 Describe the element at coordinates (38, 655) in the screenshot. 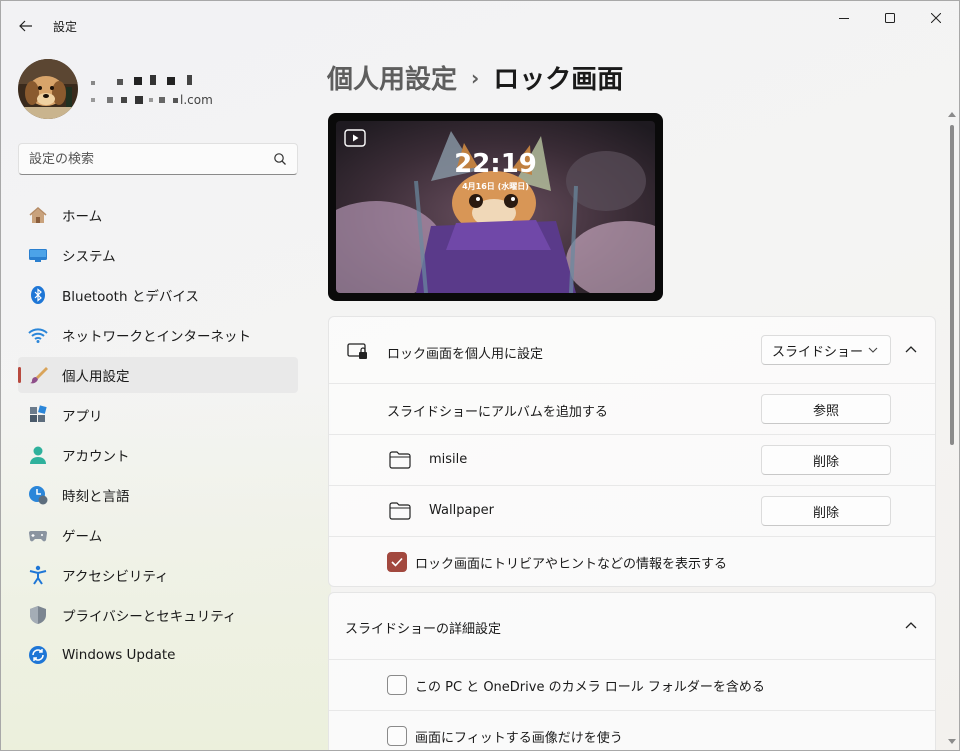

I see `update-icon` at that location.